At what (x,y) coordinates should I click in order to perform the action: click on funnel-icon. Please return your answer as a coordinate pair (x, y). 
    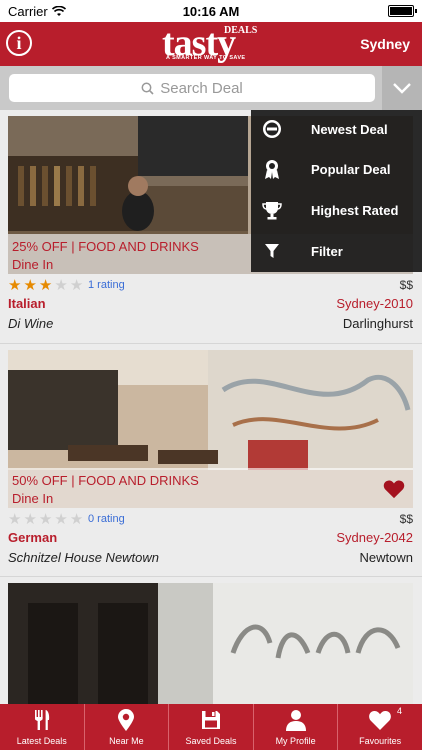
    Looking at the image, I should click on (272, 251).